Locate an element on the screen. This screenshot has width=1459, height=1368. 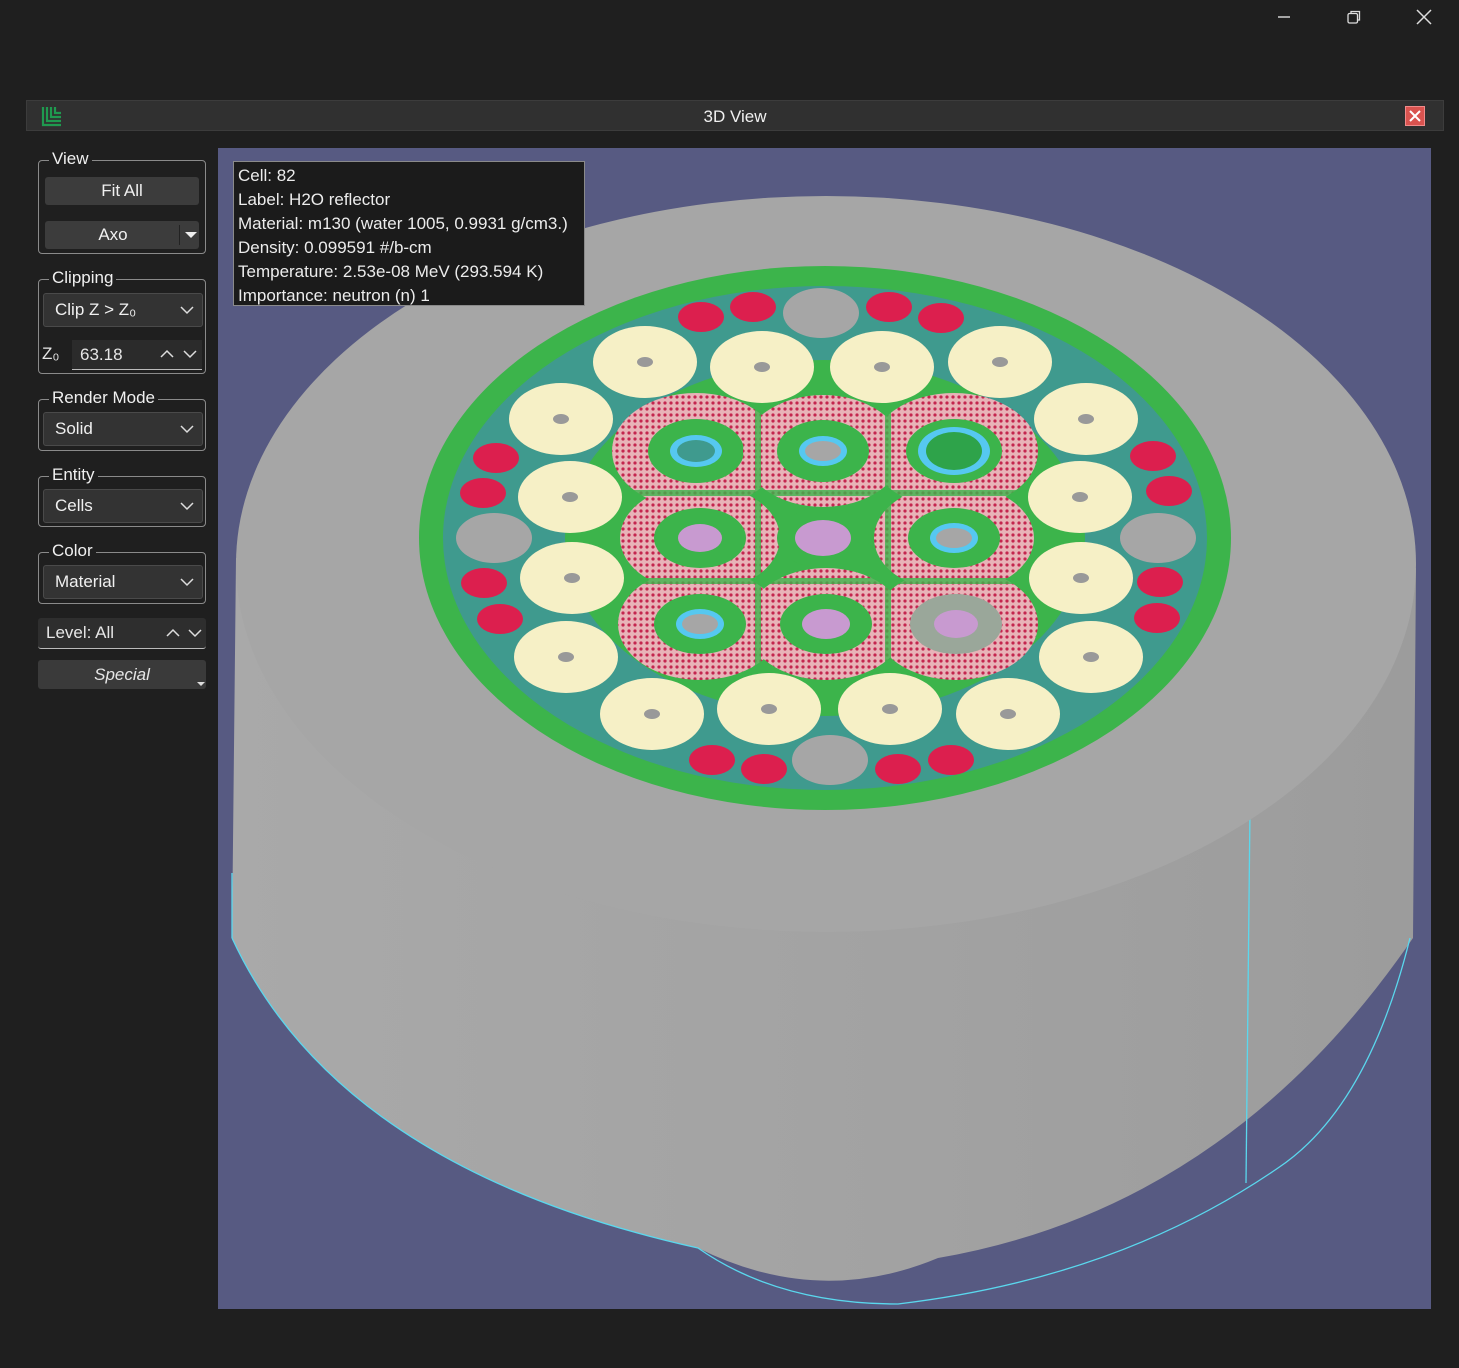
projection-split-button: Axo is located at coordinates (122, 235).